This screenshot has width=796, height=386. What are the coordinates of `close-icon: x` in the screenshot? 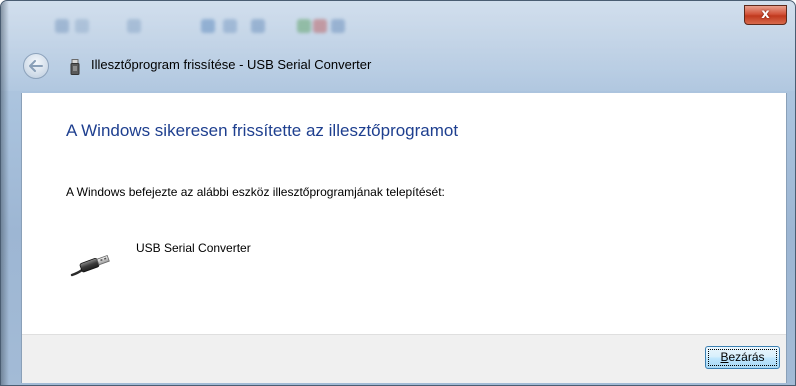 It's located at (765, 14).